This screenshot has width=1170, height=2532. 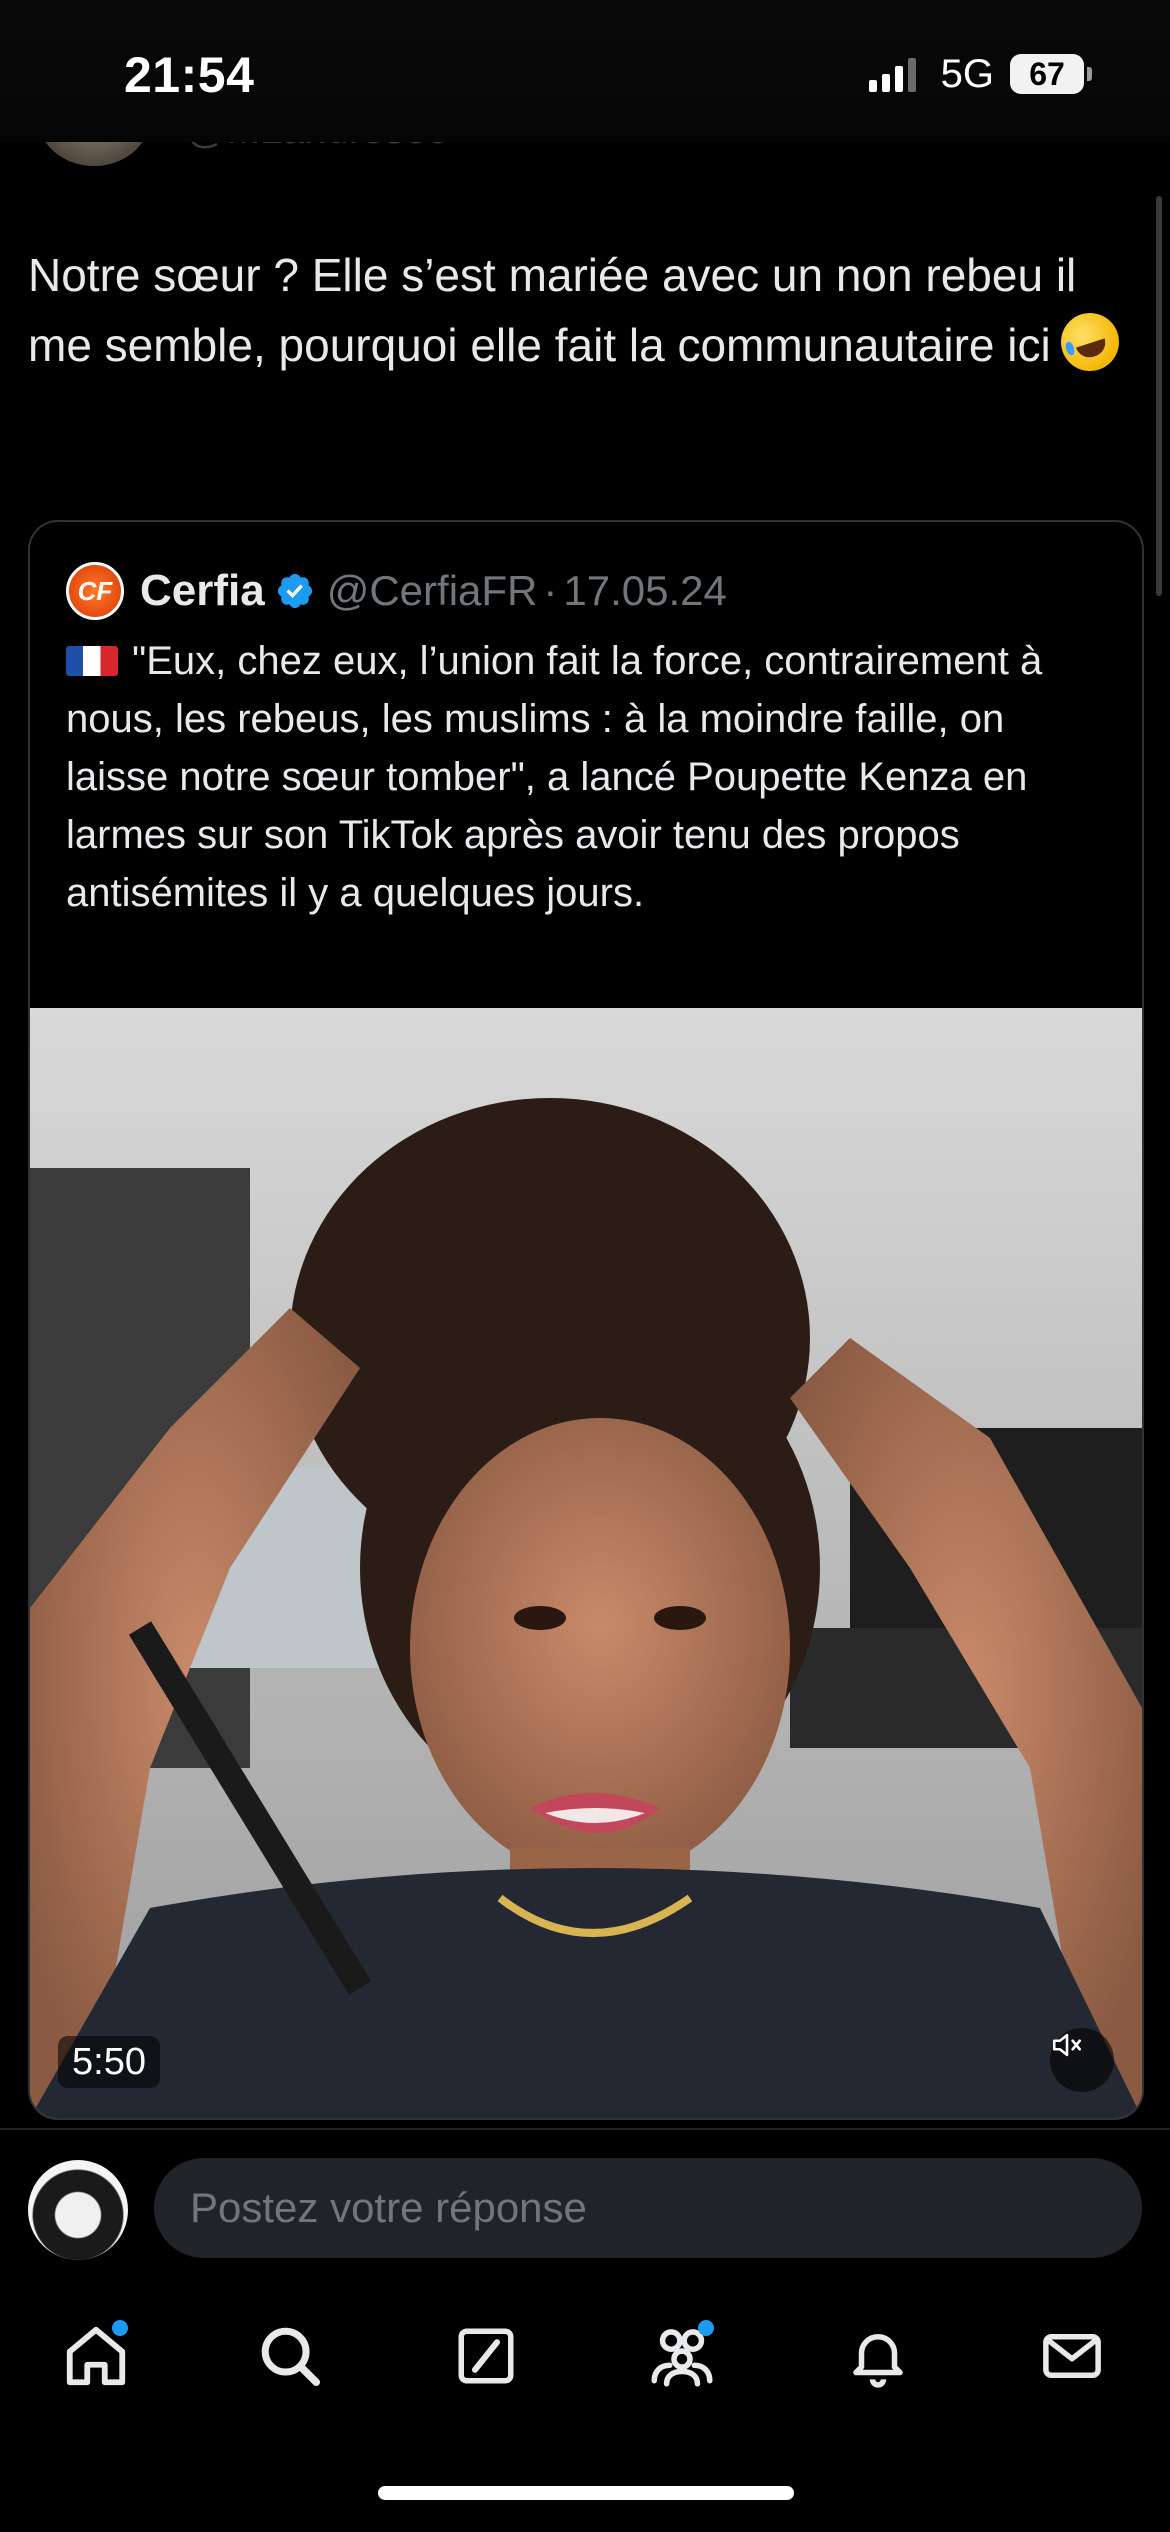 What do you see at coordinates (645, 590) in the screenshot?
I see `quoted-tweet-date: 17.05.24` at bounding box center [645, 590].